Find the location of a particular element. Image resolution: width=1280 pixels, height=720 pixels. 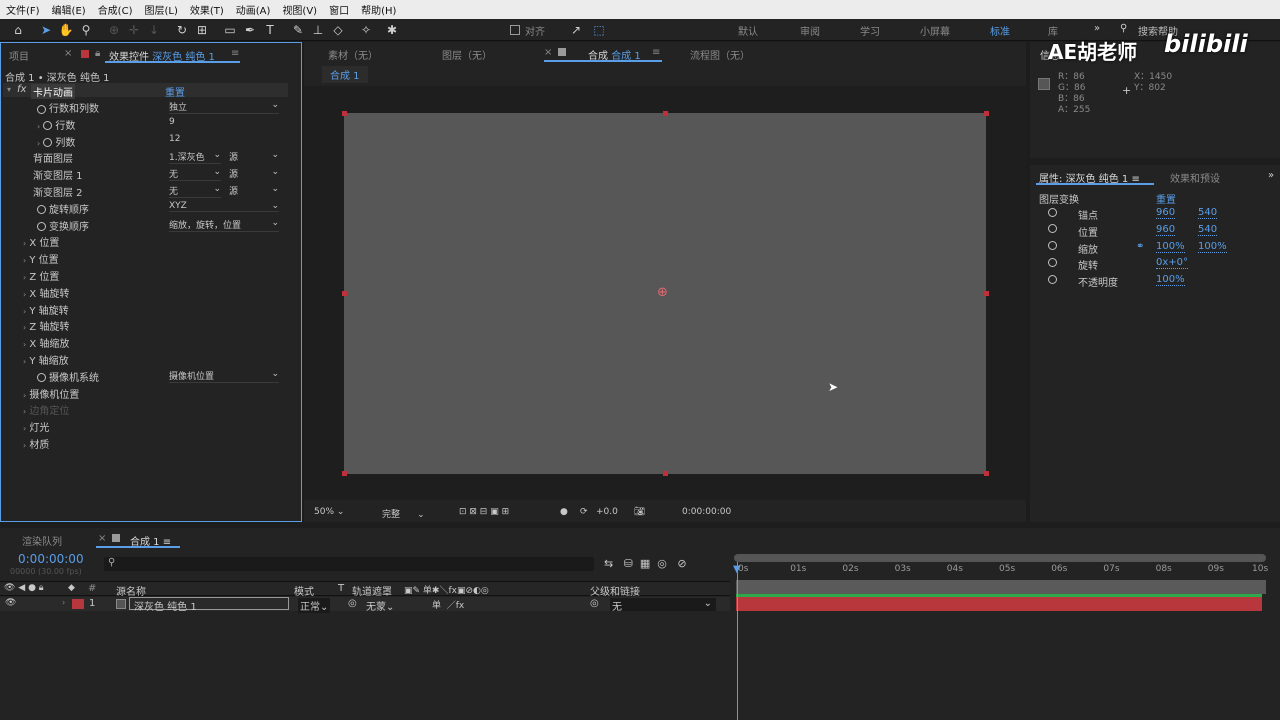

tab-render-queue: 渲染队列 is located at coordinates (42, 540).